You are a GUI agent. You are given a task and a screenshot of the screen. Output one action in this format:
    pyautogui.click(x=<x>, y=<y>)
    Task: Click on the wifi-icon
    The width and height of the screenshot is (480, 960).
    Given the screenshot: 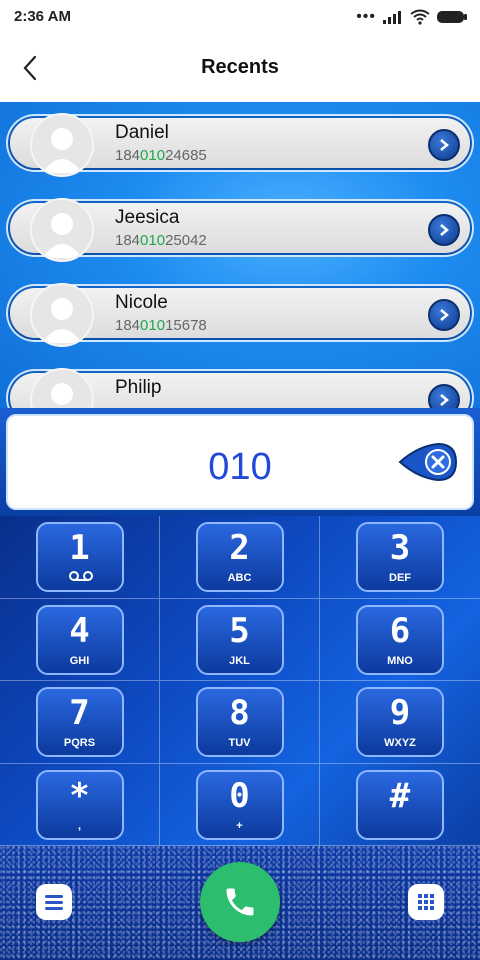 What is the action you would take?
    pyautogui.click(x=420, y=17)
    